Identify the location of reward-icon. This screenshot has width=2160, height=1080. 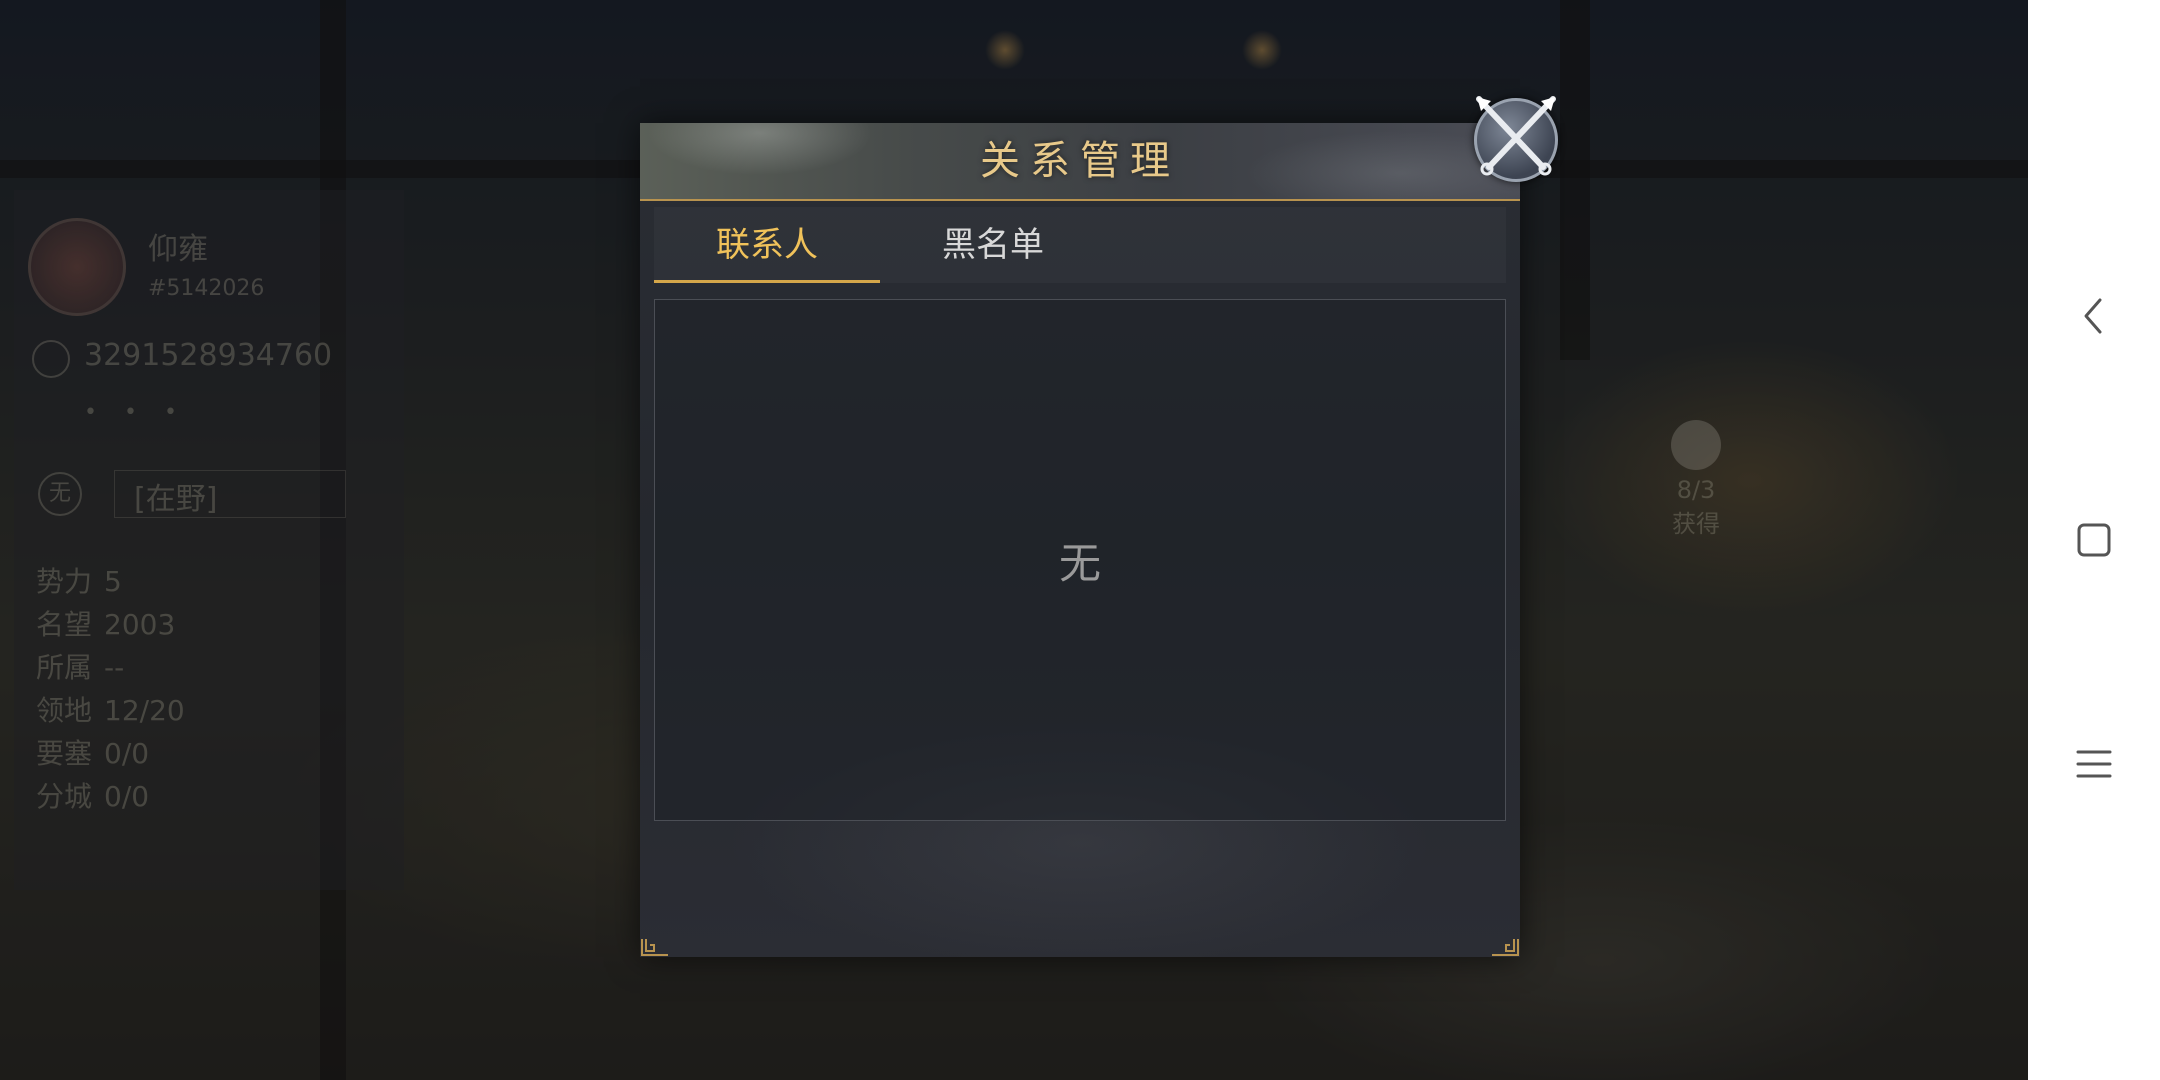
(1696, 445).